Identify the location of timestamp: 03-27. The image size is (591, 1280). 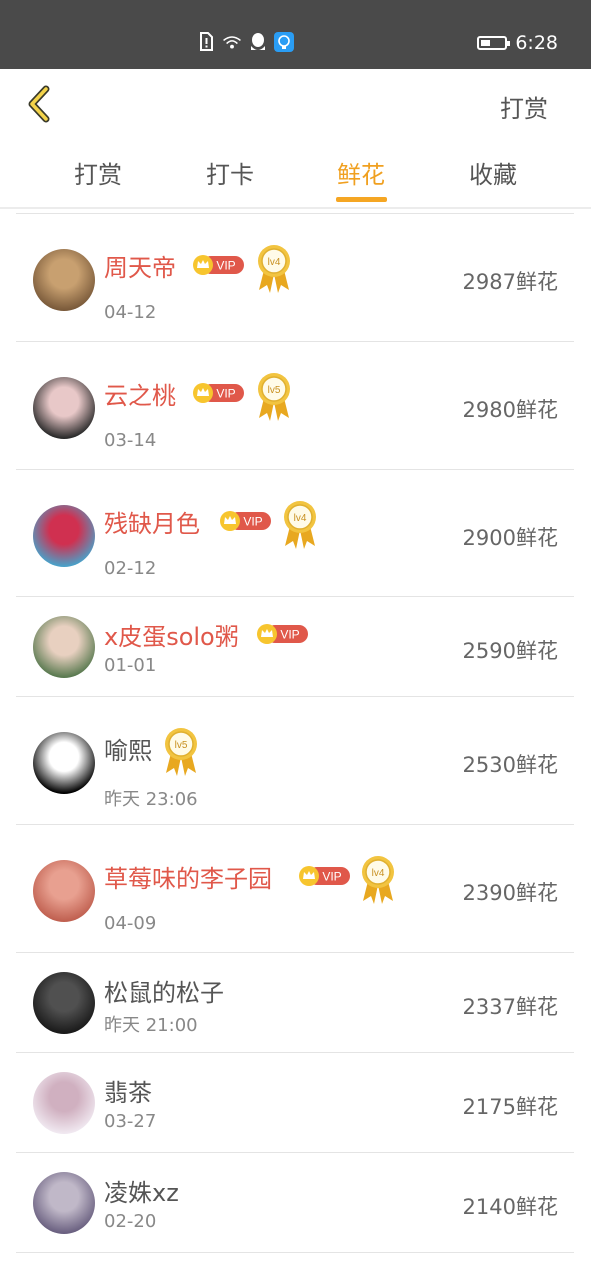
(130, 1121).